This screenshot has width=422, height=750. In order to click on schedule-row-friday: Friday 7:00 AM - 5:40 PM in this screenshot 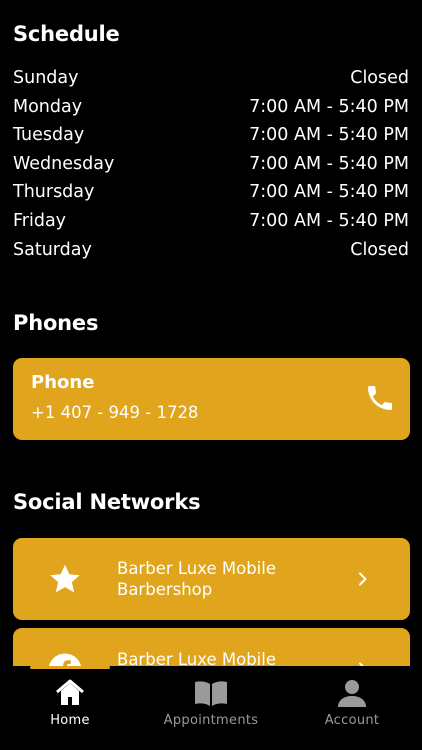, I will do `click(211, 221)`.